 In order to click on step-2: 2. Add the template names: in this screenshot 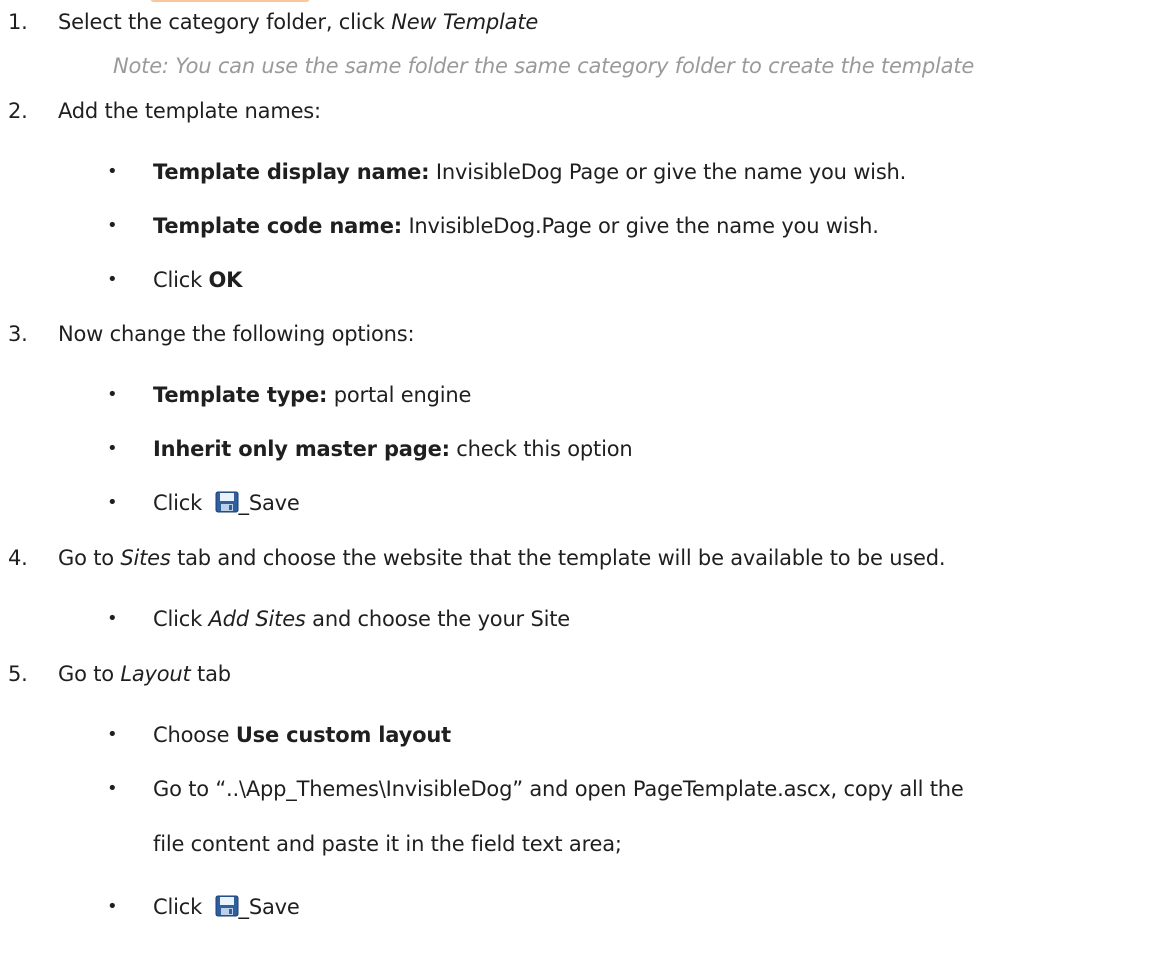, I will do `click(164, 111)`.